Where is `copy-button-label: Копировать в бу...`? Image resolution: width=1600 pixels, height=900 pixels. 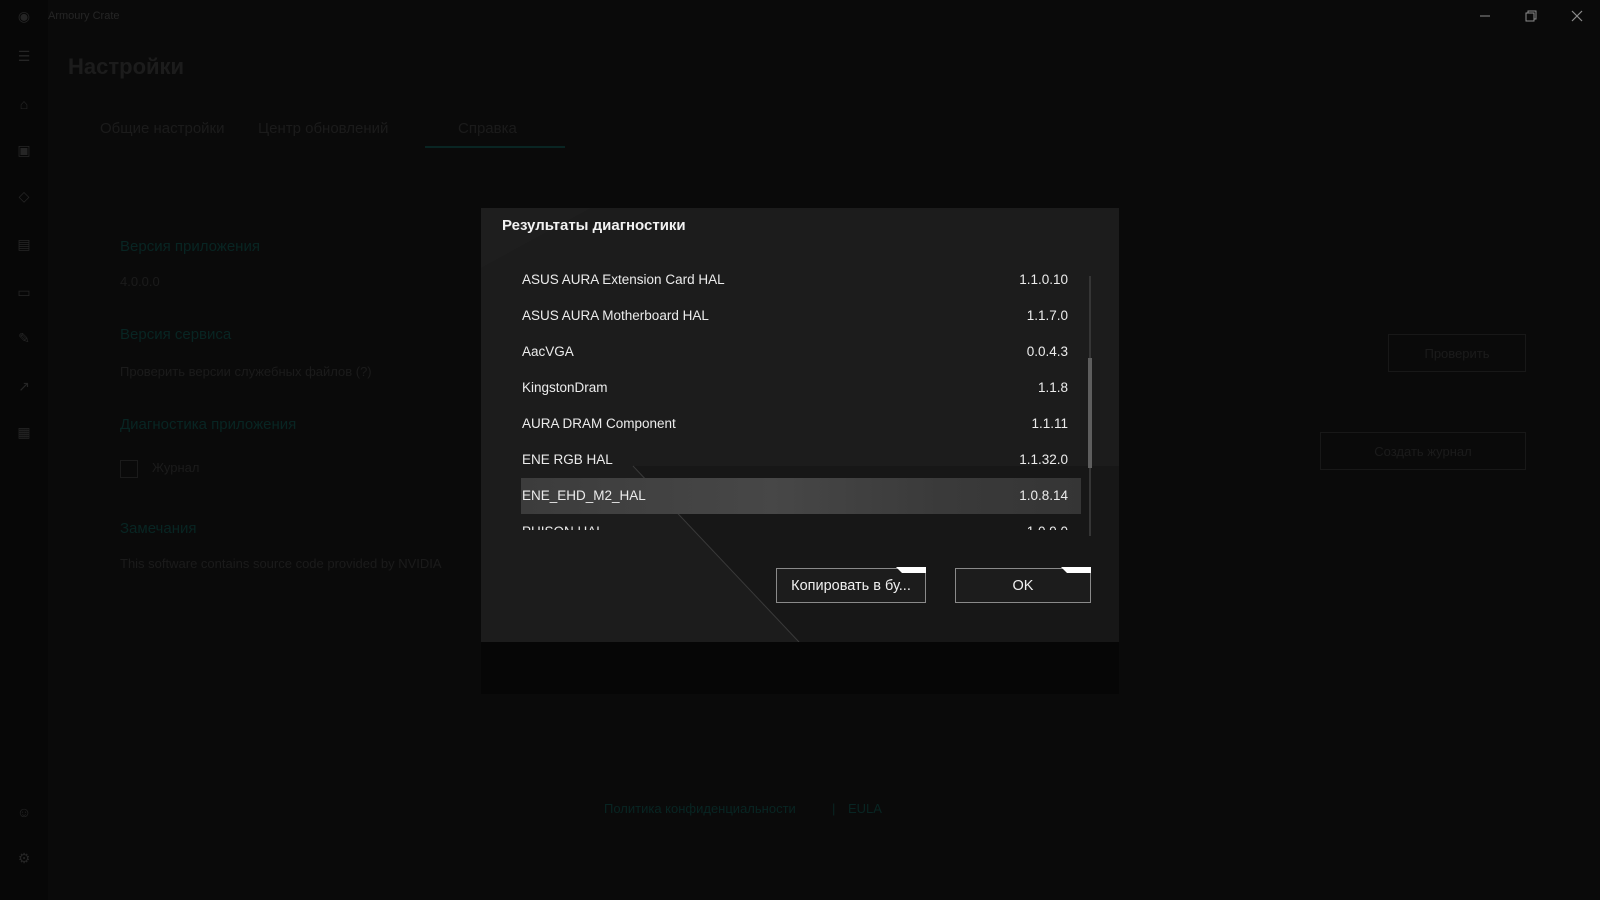
copy-button-label: Копировать в бу... is located at coordinates (851, 585).